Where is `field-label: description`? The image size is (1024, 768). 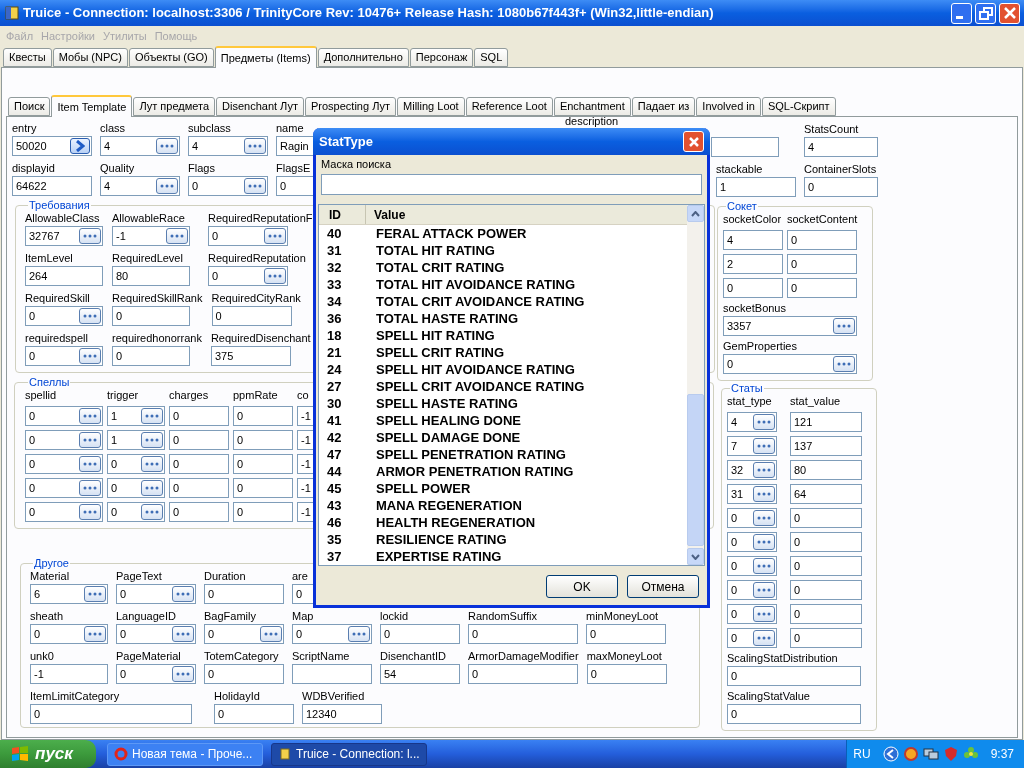
field-label: description is located at coordinates (592, 121).